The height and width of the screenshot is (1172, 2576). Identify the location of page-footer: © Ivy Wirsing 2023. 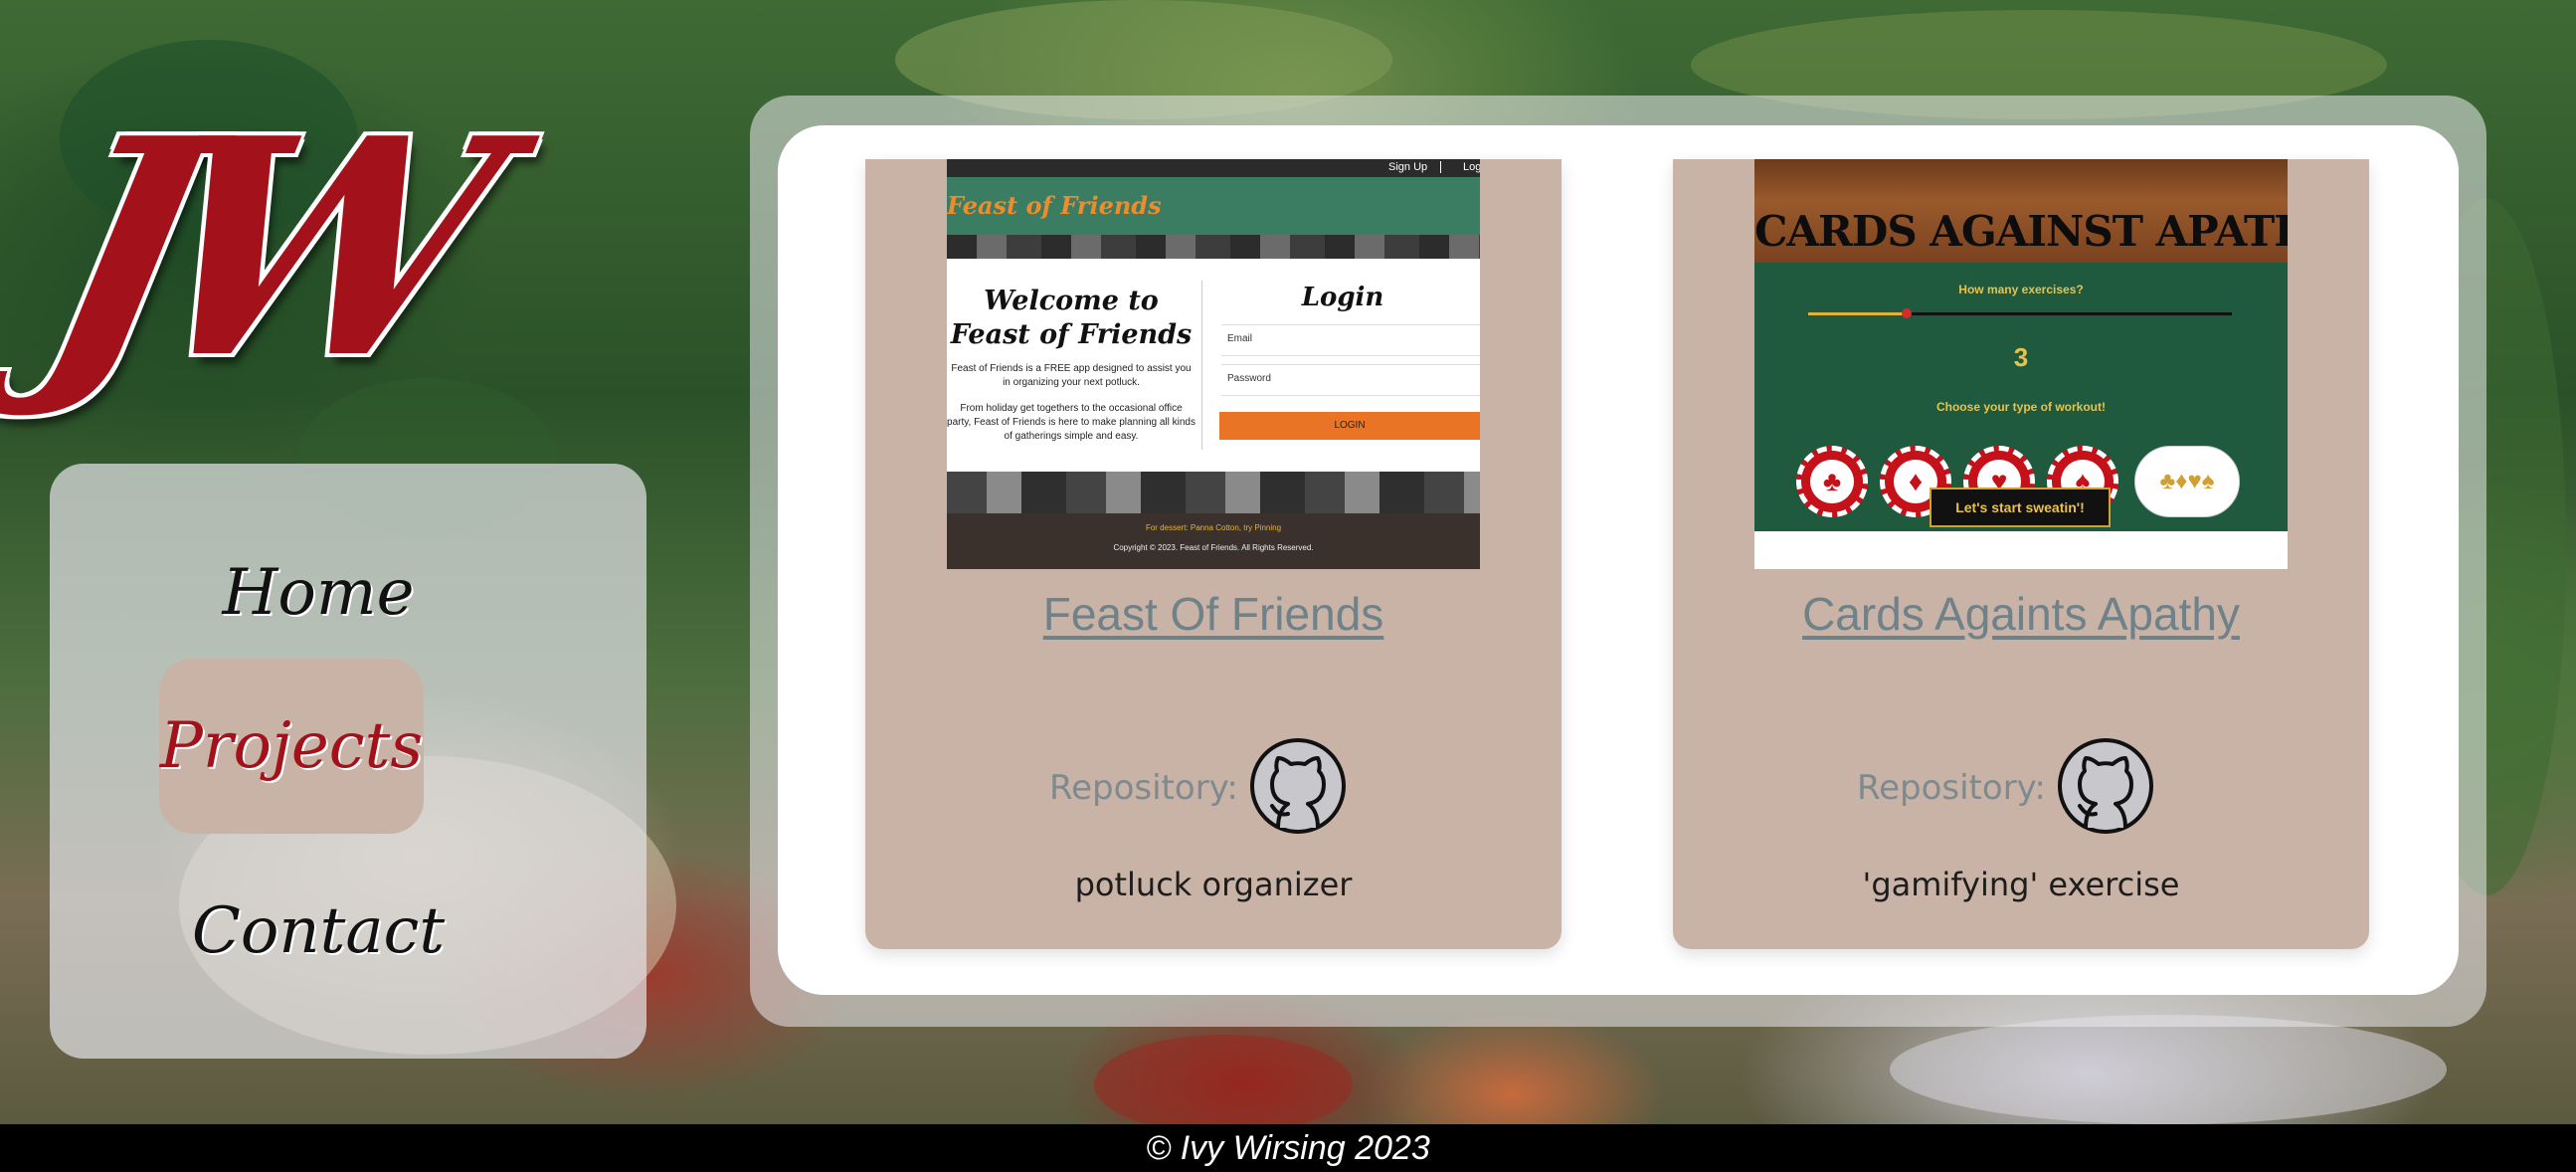
(1288, 1148).